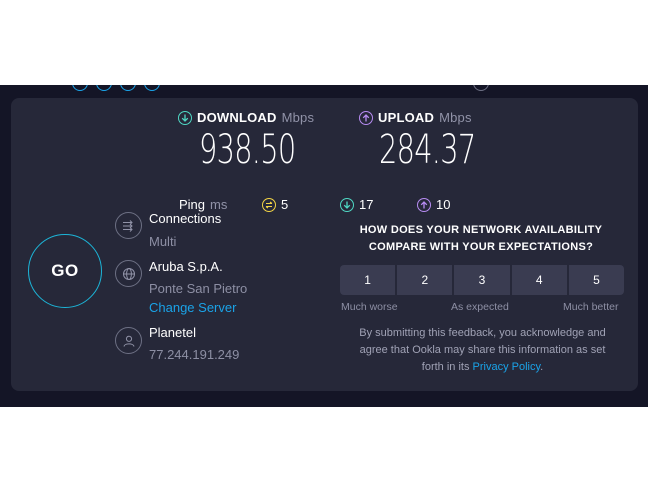 This screenshot has height=492, width=648. Describe the element at coordinates (194, 354) in the screenshot. I see `isp-ip: 77.244.191.249` at that location.